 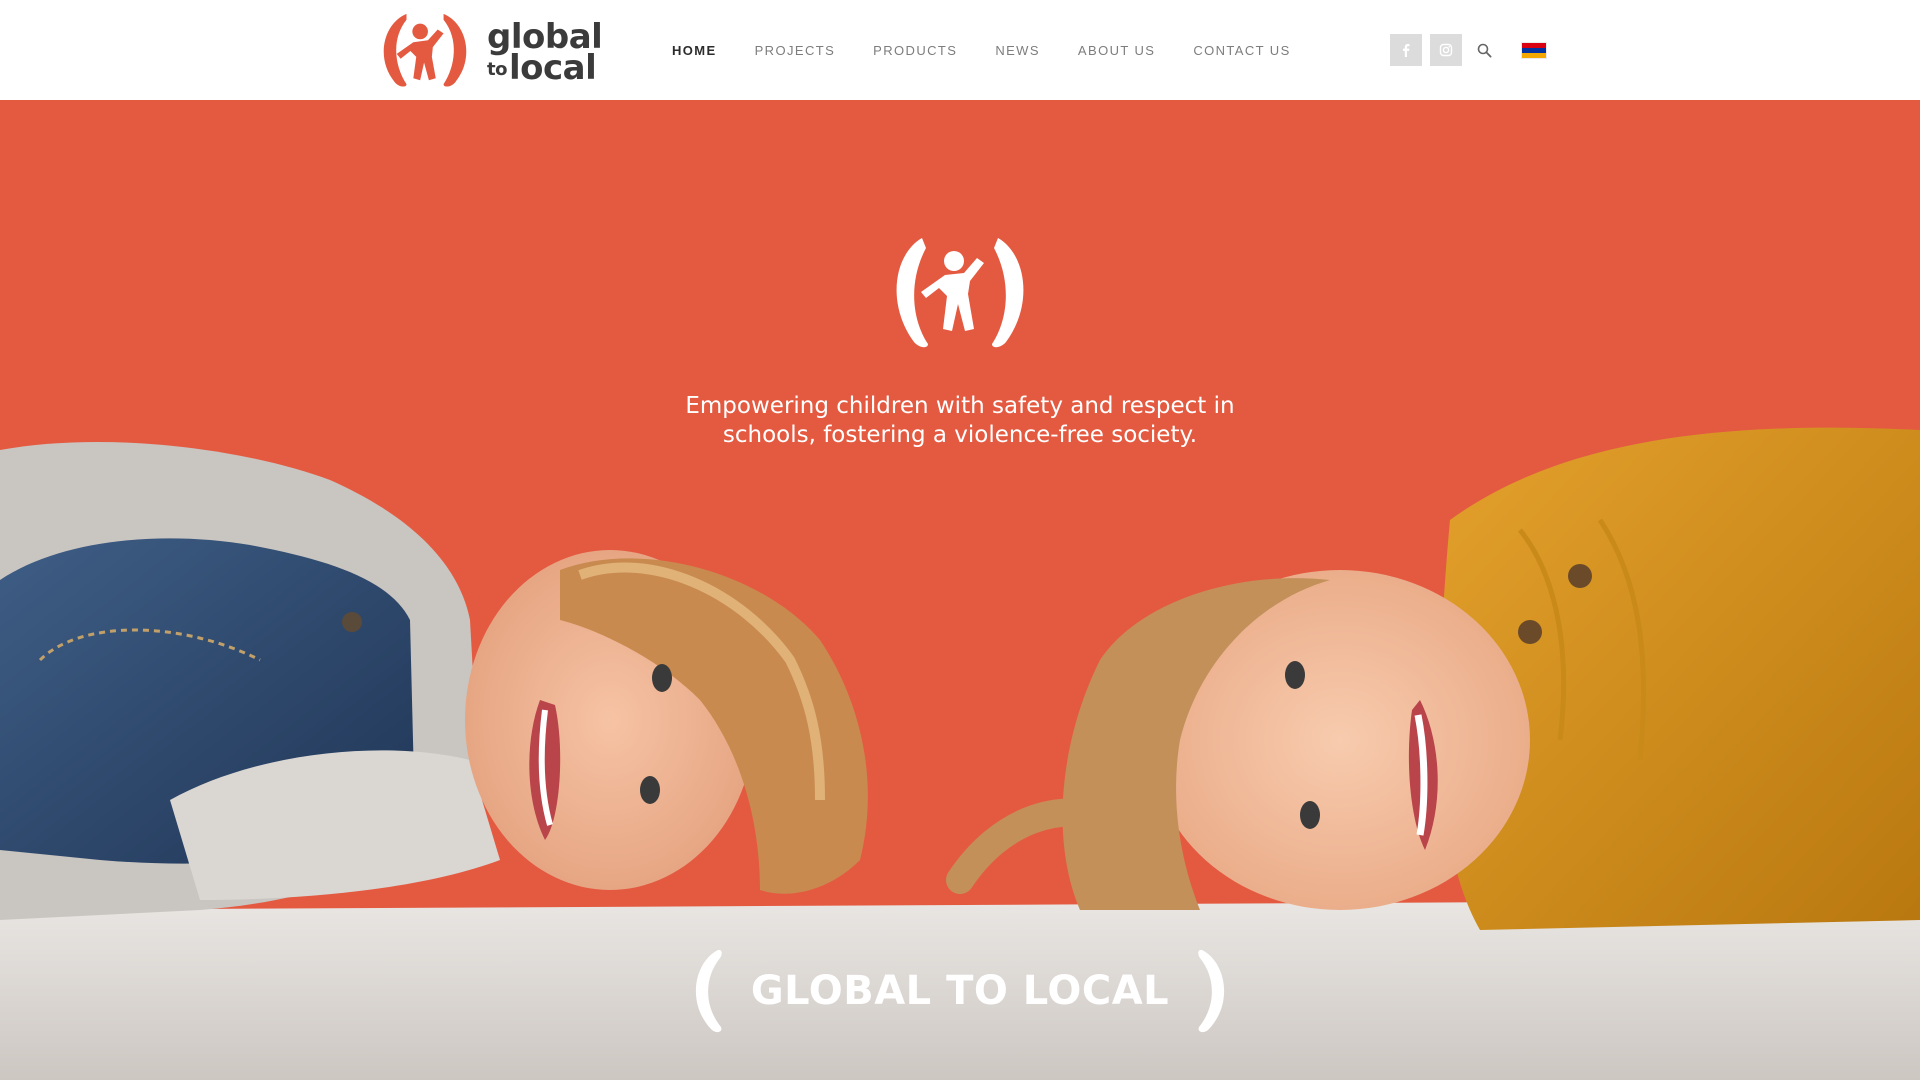 I want to click on instagram-button, so click(x=1446, y=50).